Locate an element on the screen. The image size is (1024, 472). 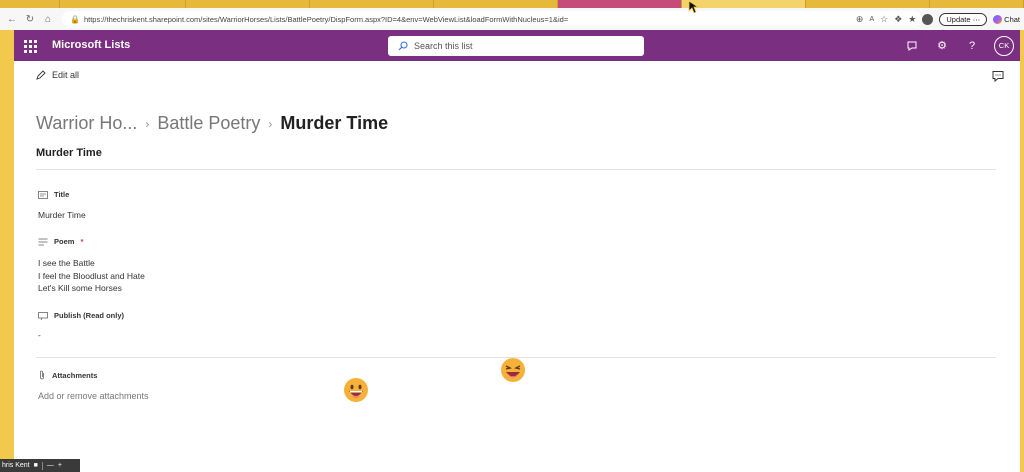
update-button: Update ⋯ is located at coordinates (963, 19).